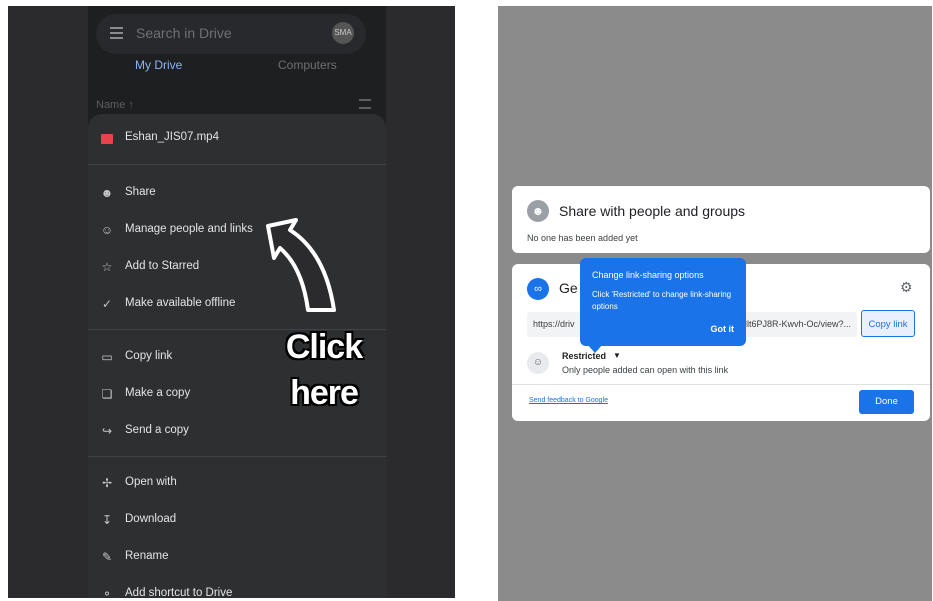 This screenshot has width=933, height=601. Describe the element at coordinates (107, 592) in the screenshot. I see `shortcut-icon: ⚬` at that location.